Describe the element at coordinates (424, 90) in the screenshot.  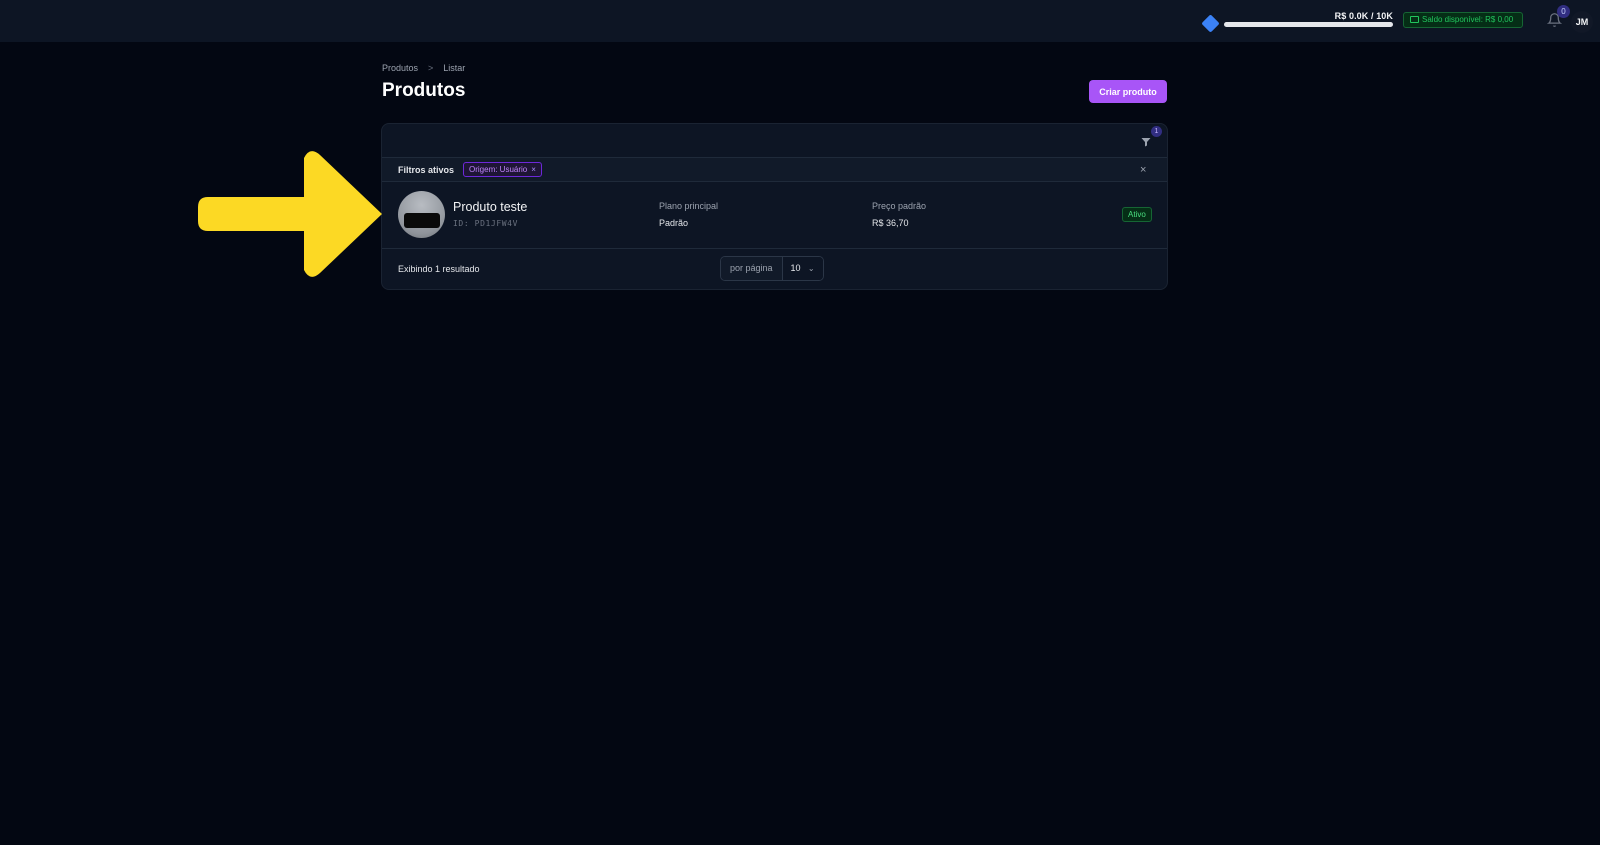
I see `page-title: Produtos` at that location.